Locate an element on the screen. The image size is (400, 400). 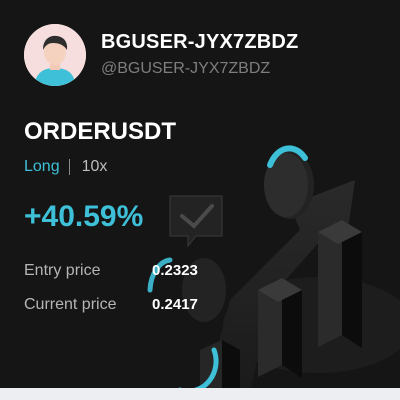
user-avatar-icon is located at coordinates (55, 55).